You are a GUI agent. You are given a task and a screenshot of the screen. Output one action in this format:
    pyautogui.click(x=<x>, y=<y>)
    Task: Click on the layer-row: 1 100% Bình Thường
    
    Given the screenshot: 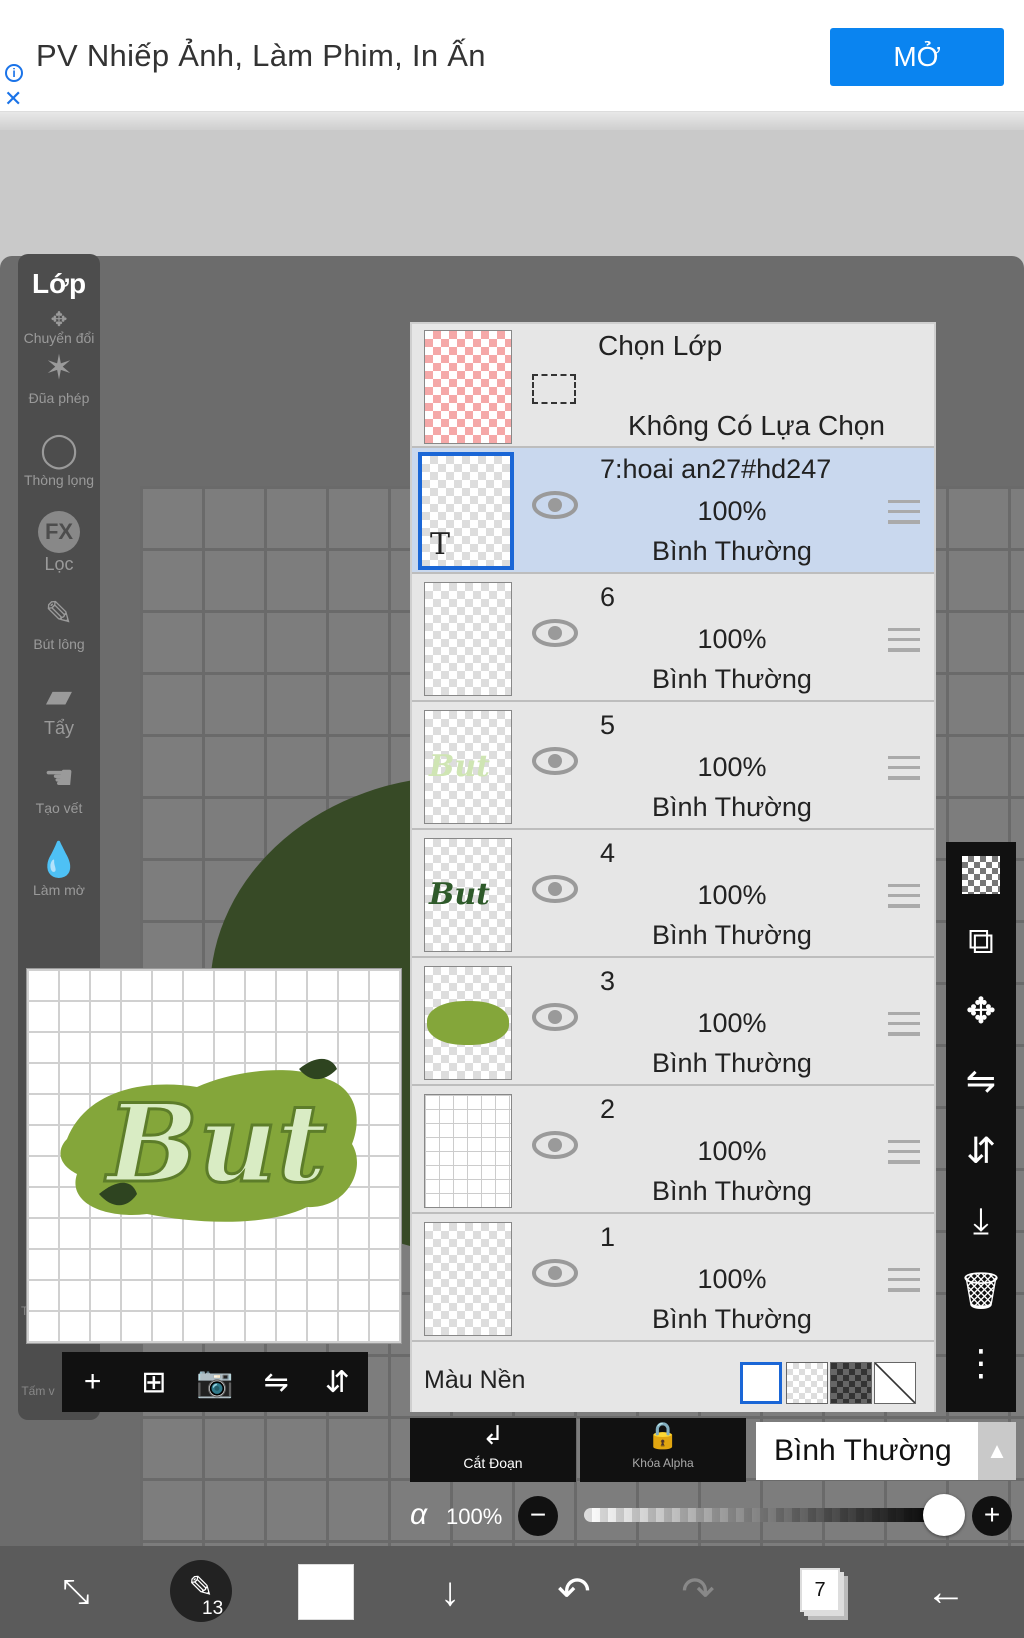 What is the action you would take?
    pyautogui.click(x=673, y=1279)
    